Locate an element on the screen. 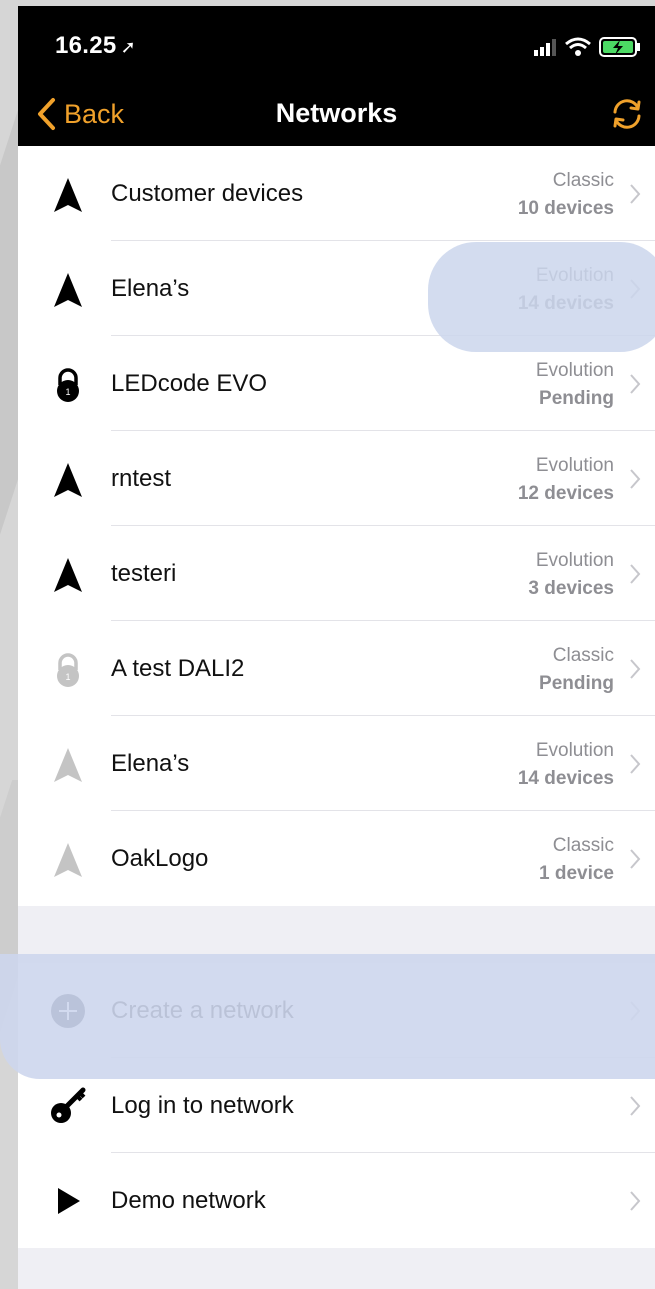 This screenshot has height=1289, width=655. page-title: Networks is located at coordinates (336, 113).